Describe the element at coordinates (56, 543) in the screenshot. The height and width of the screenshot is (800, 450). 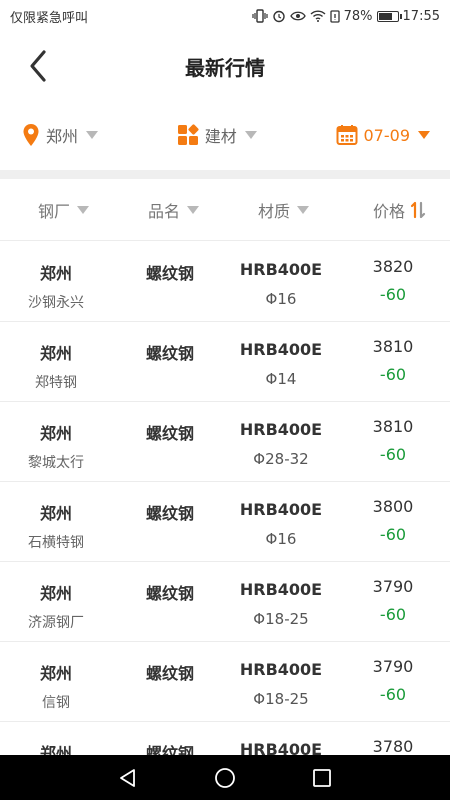
I see `mill-cell: 石横特钢` at that location.